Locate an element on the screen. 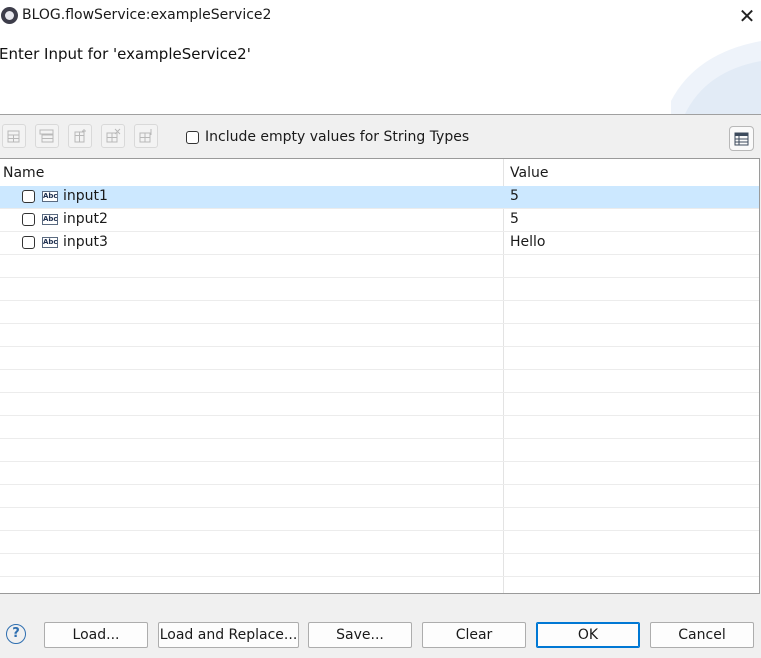 This screenshot has height=658, width=761. row-value: Hello is located at coordinates (528, 242).